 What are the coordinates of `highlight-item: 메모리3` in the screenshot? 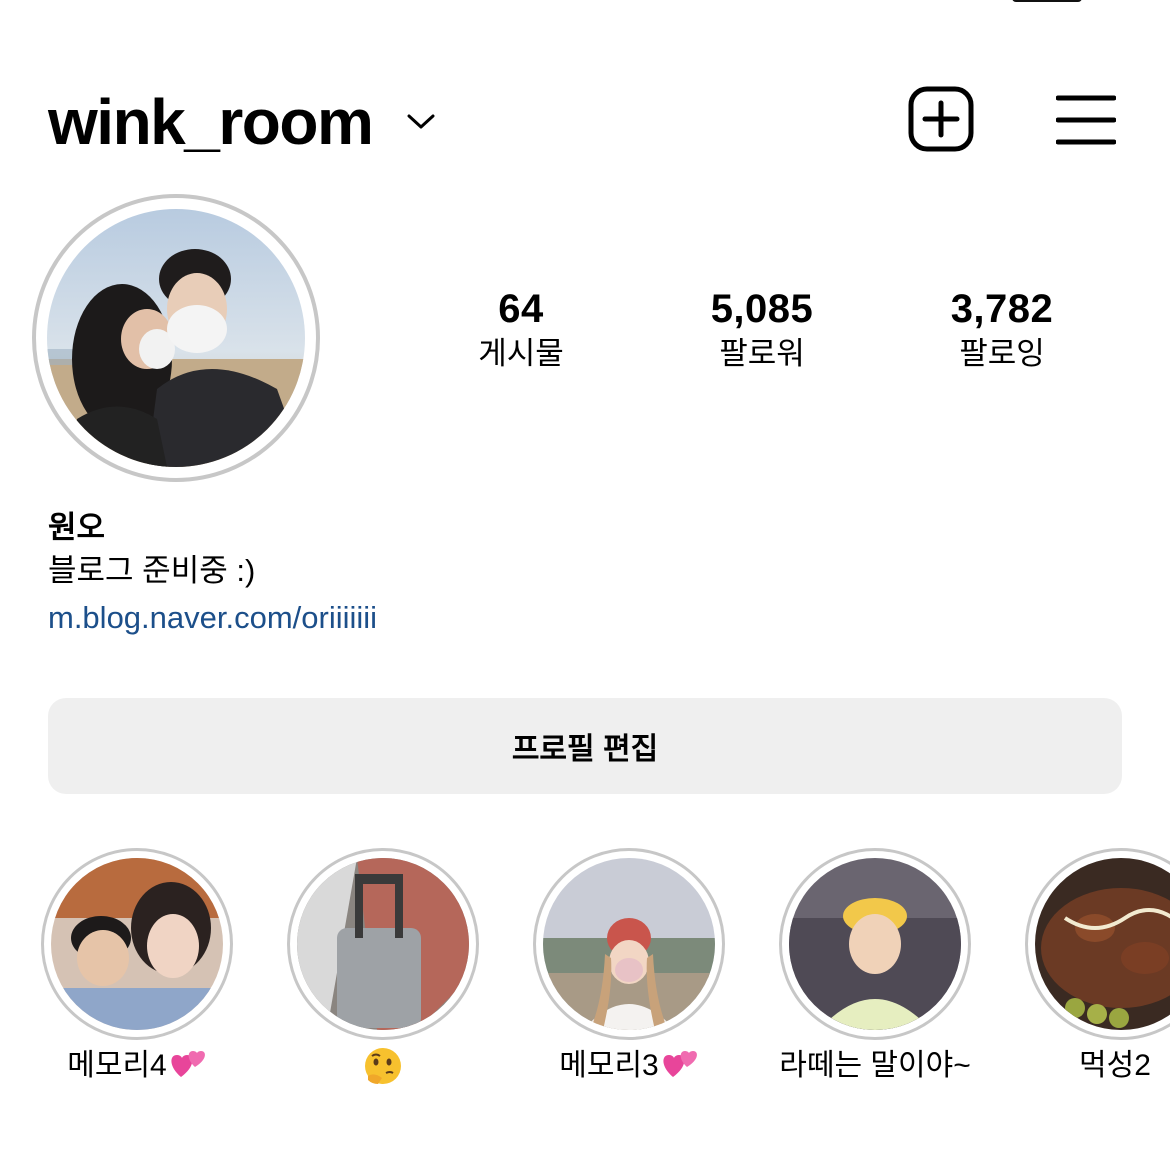 It's located at (629, 967).